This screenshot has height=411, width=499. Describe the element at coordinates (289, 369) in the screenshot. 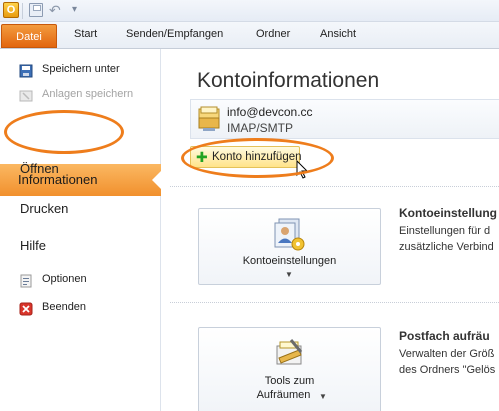

I see `cleanup-tools-button: Tools zum Aufräumen ▼` at that location.